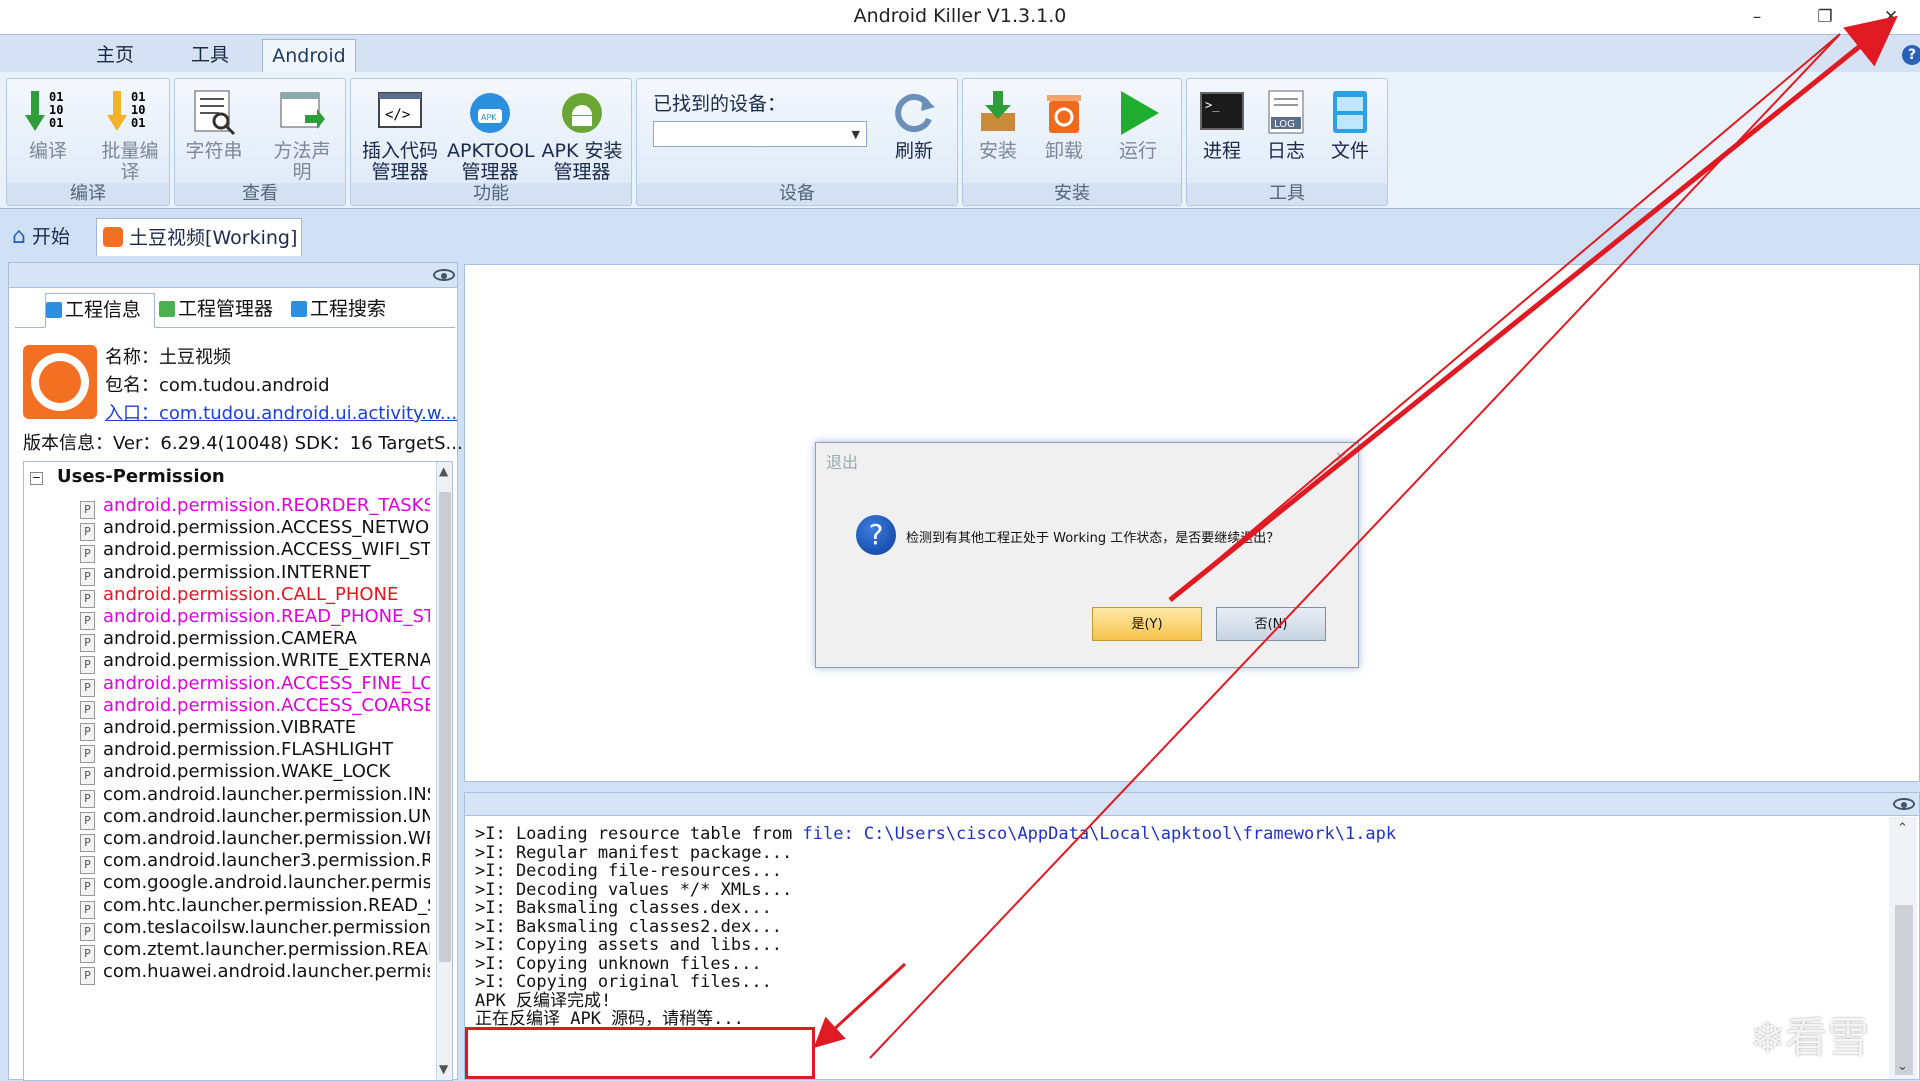 The width and height of the screenshot is (1920, 1081). Describe the element at coordinates (797, 194) in the screenshot. I see `device-group-label: 设备` at that location.